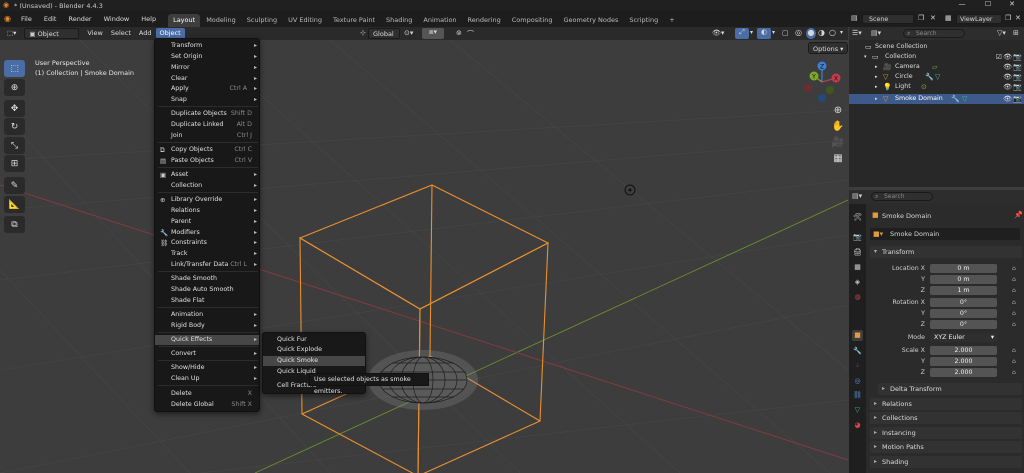 The height and width of the screenshot is (473, 1024). Describe the element at coordinates (207, 79) in the screenshot. I see `menu-item-clear: Clear ▸` at that location.